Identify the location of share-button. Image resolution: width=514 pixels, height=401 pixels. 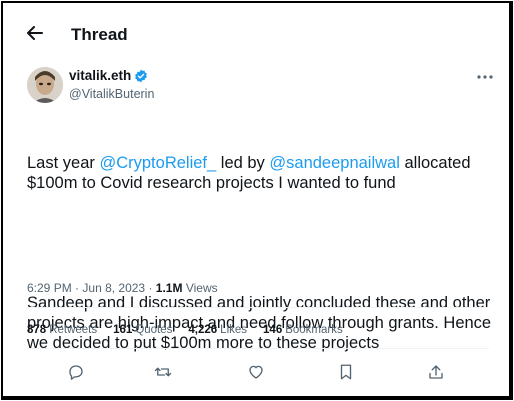
(436, 372).